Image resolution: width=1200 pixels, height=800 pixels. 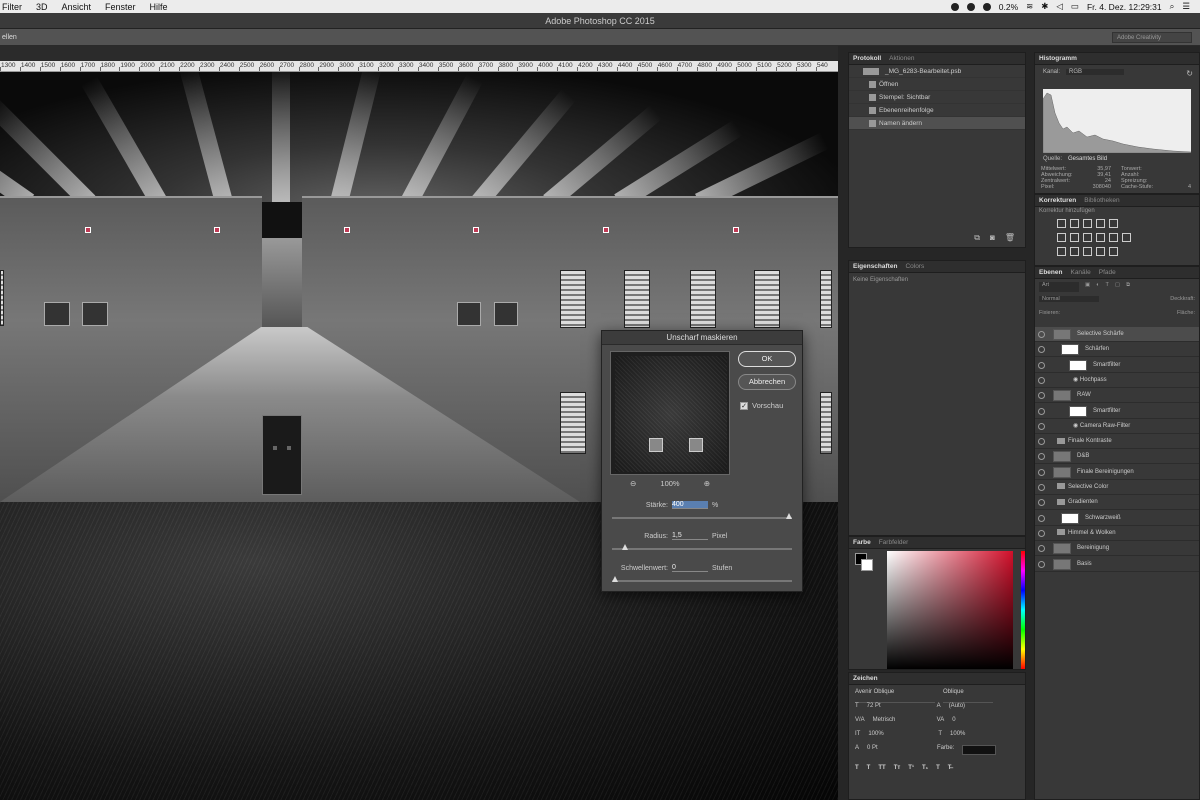 What do you see at coordinates (1029, 6) in the screenshot?
I see `wifi-icon: ≋` at bounding box center [1029, 6].